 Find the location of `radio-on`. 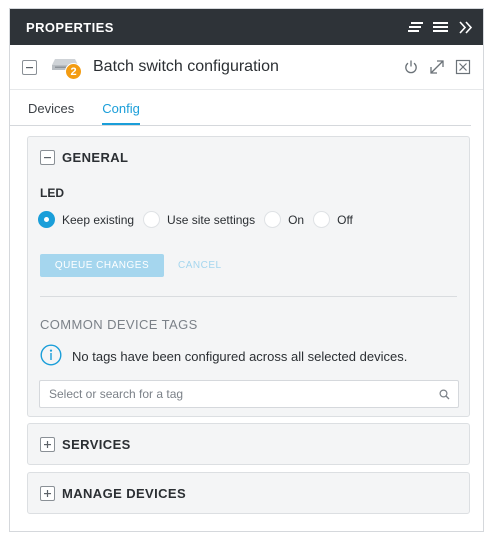

radio-on is located at coordinates (273, 219).